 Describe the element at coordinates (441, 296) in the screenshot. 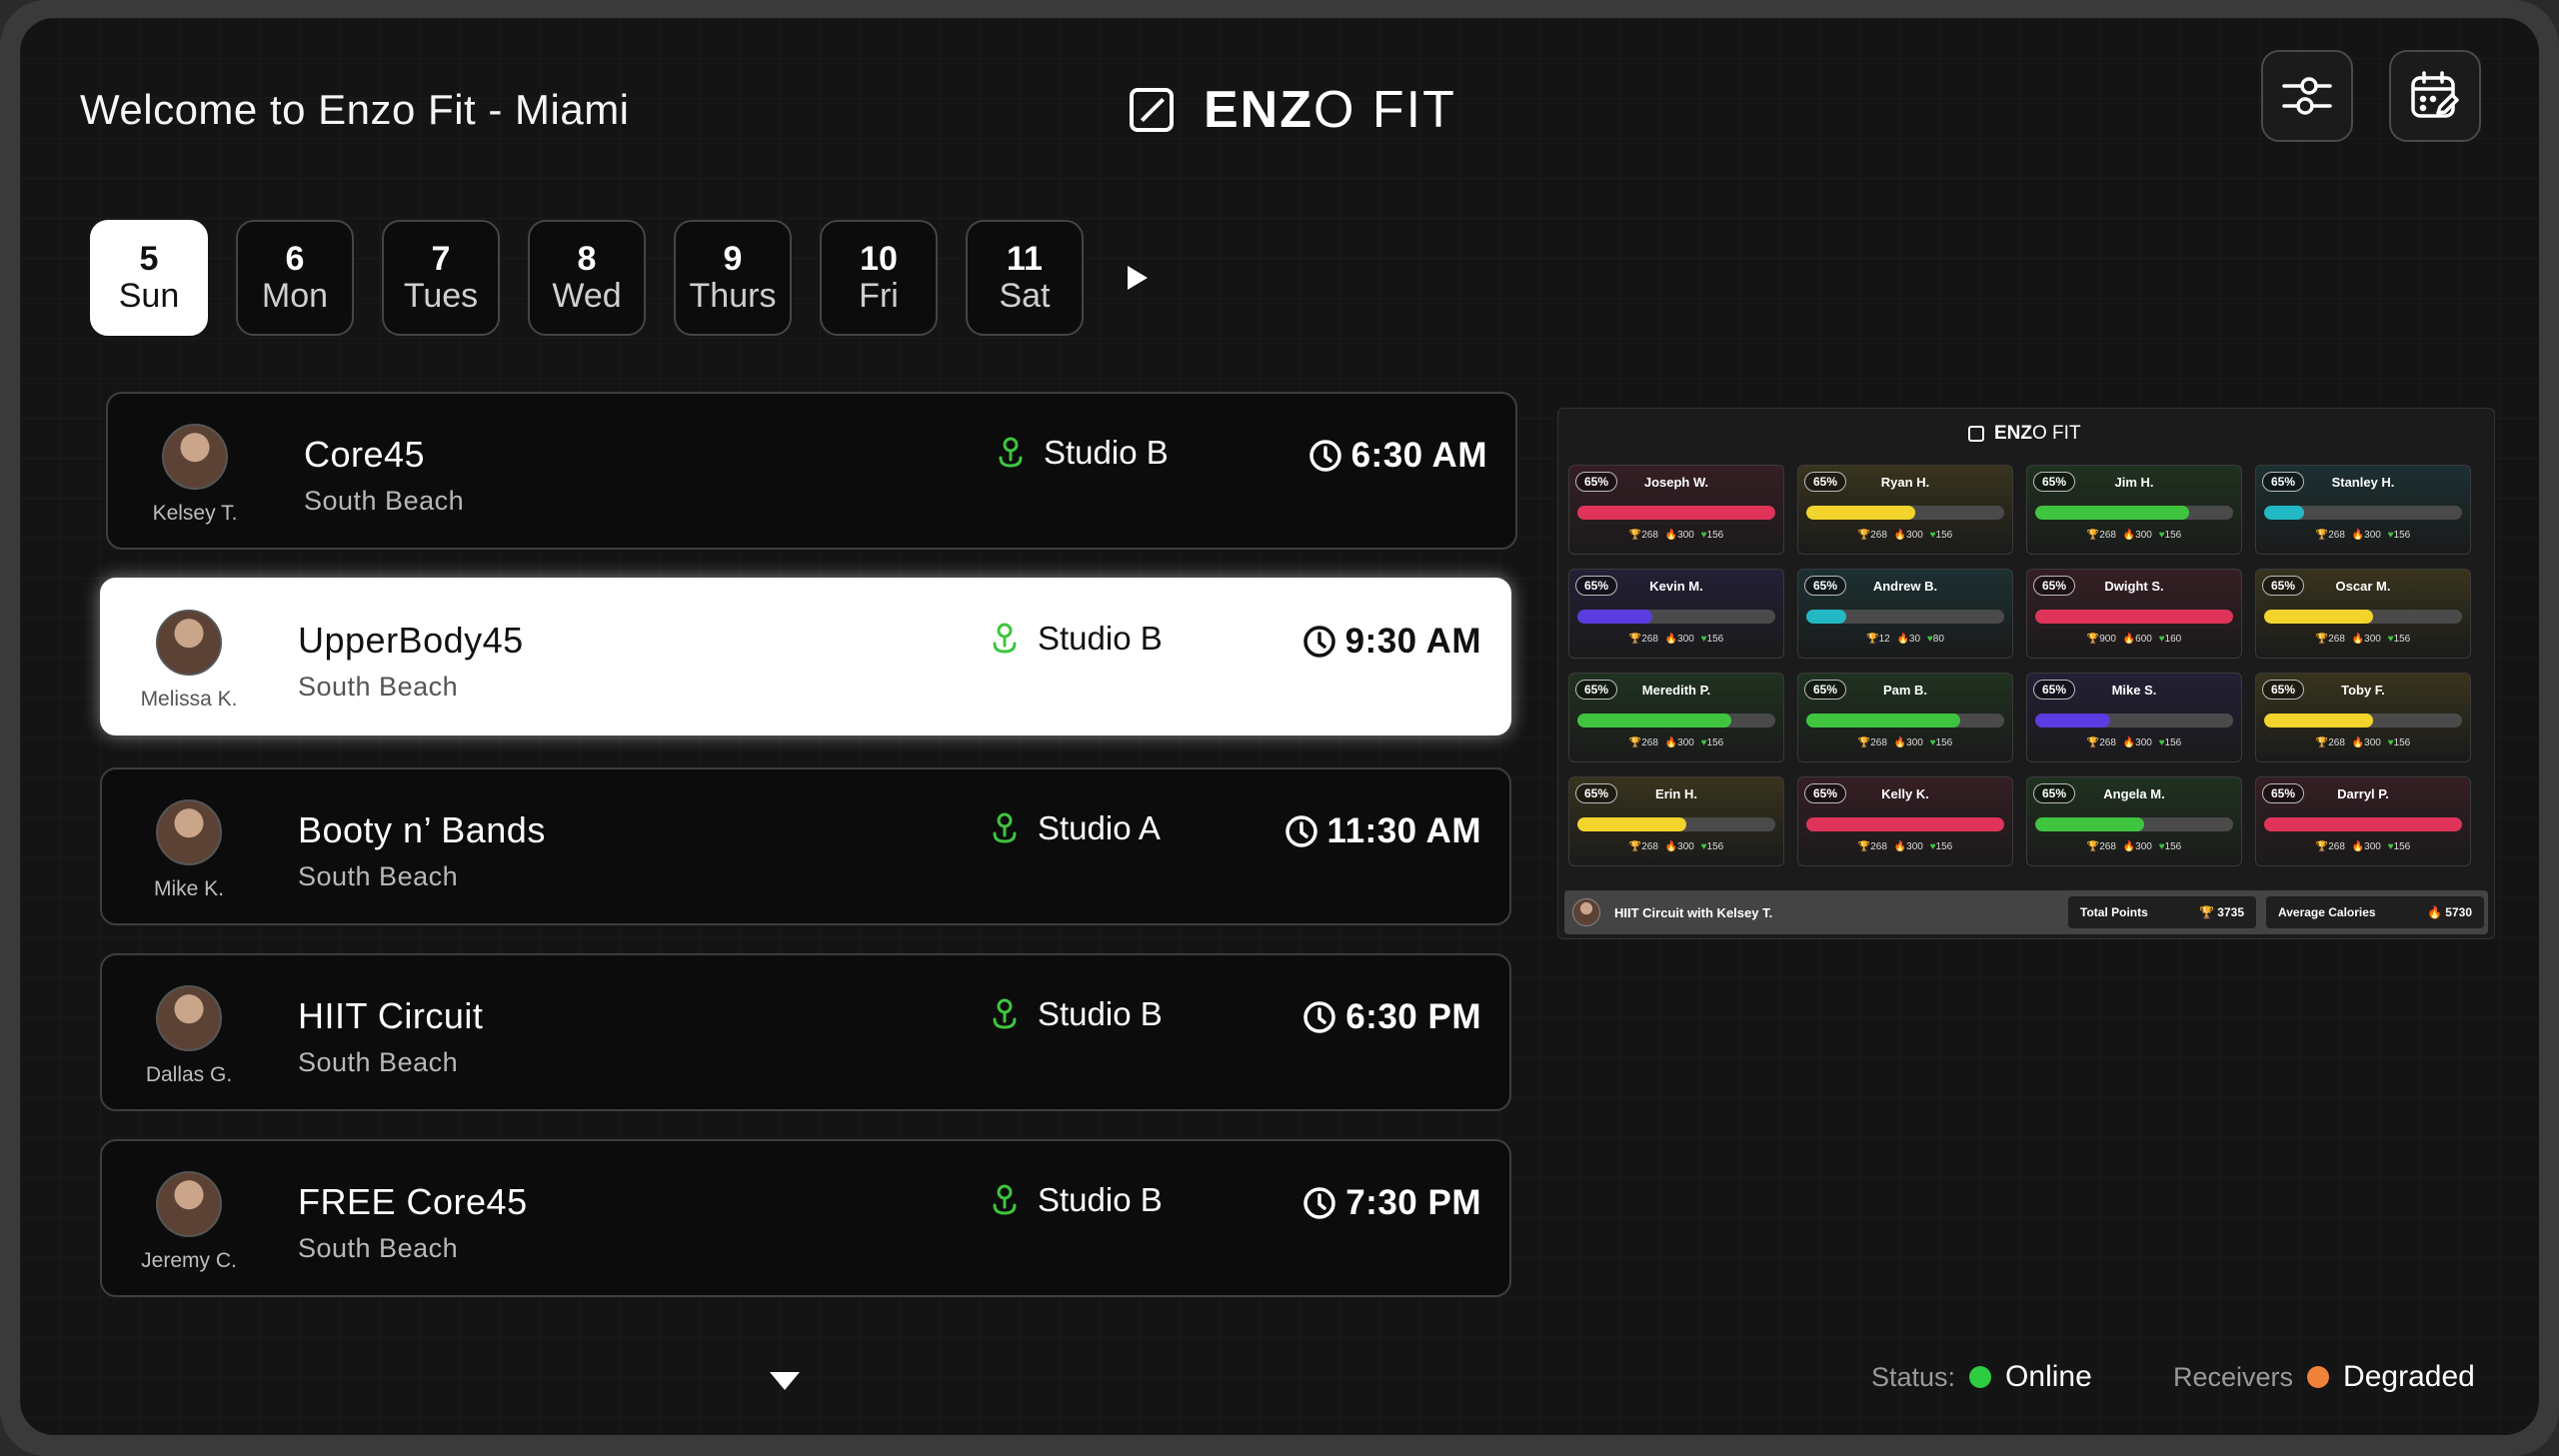

I see `day-name: Tues` at that location.